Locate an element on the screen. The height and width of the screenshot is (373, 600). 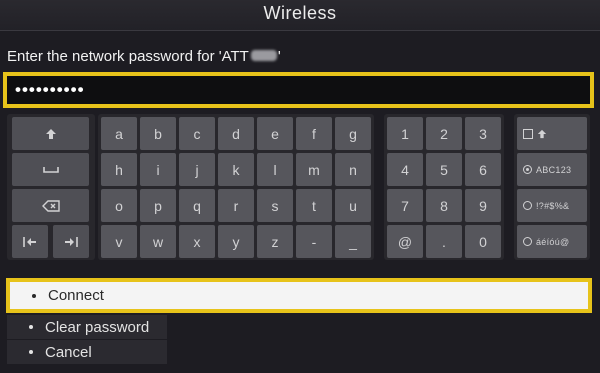
title-bar: Wireless is located at coordinates (300, 15).